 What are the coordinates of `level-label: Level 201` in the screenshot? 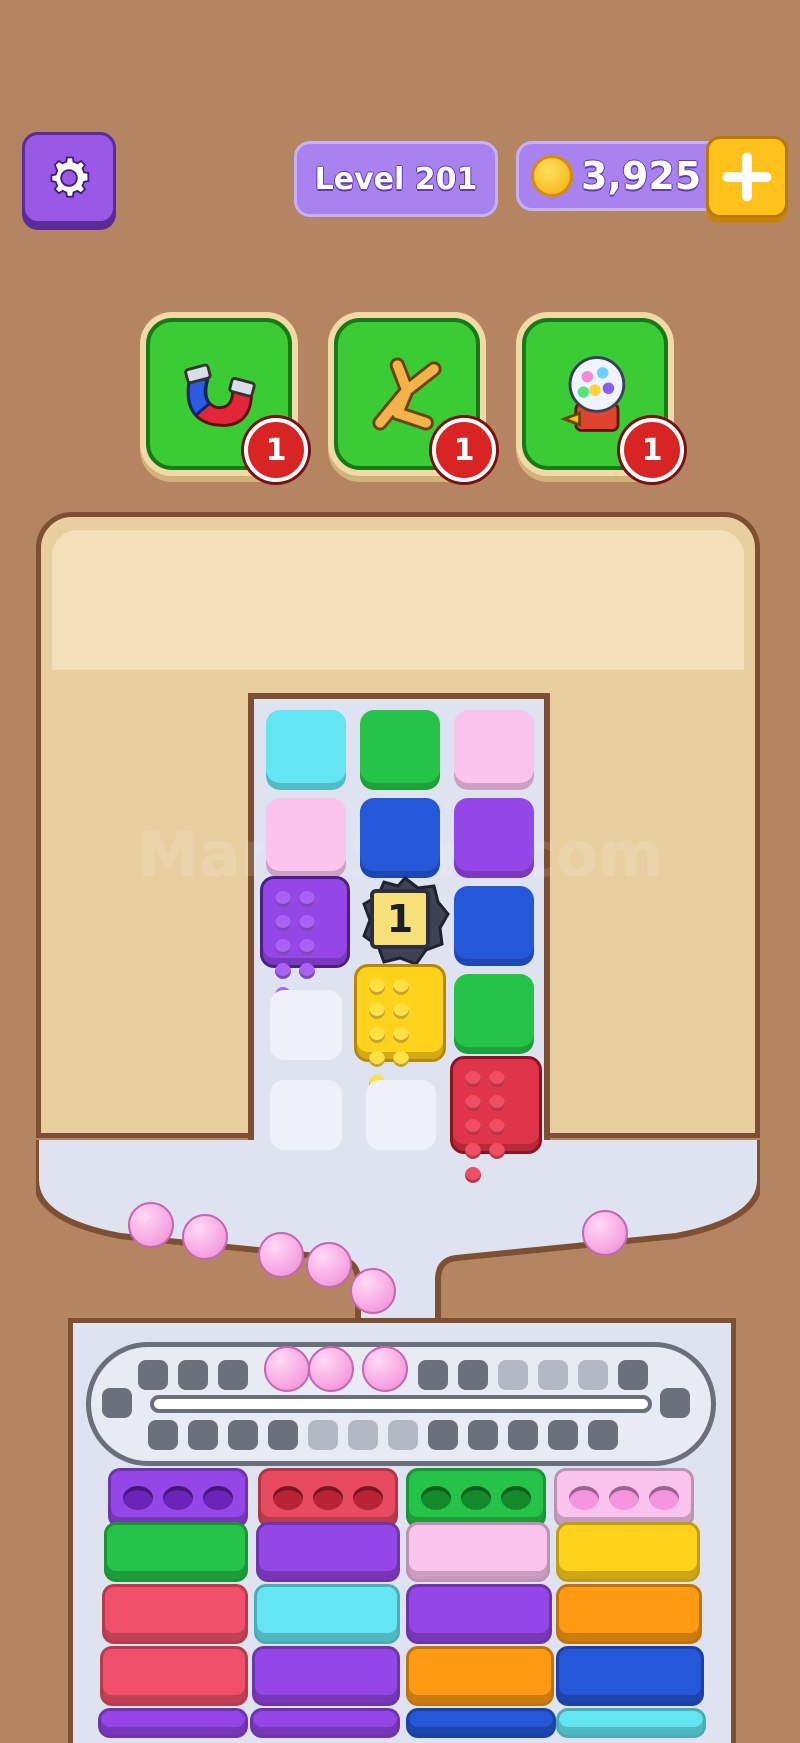 It's located at (396, 179).